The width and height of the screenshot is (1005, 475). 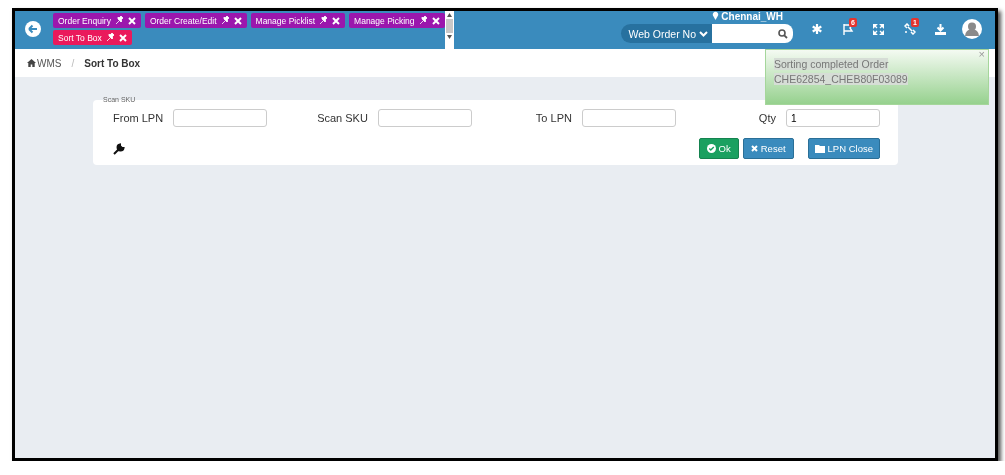 I want to click on home-icon, so click(x=31, y=63).